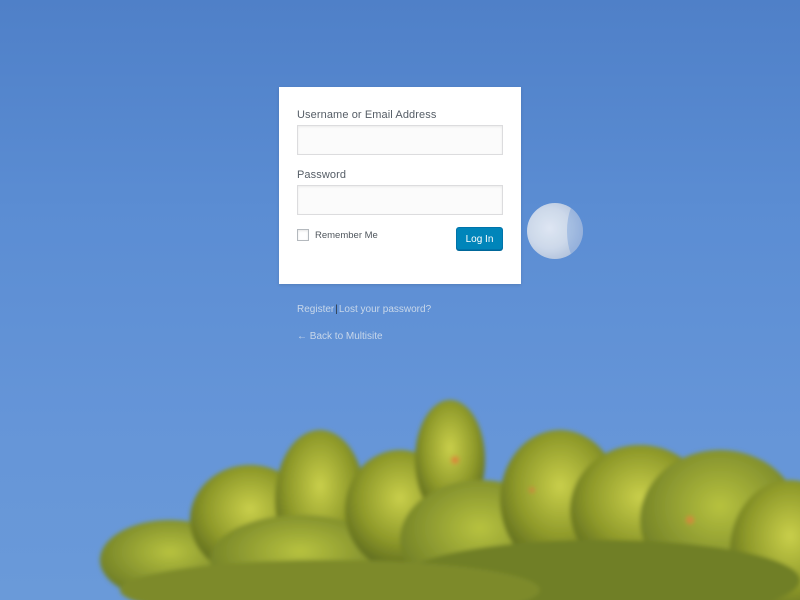 The width and height of the screenshot is (800, 600). I want to click on login-nav-links: Register|Lost your password?, so click(364, 309).